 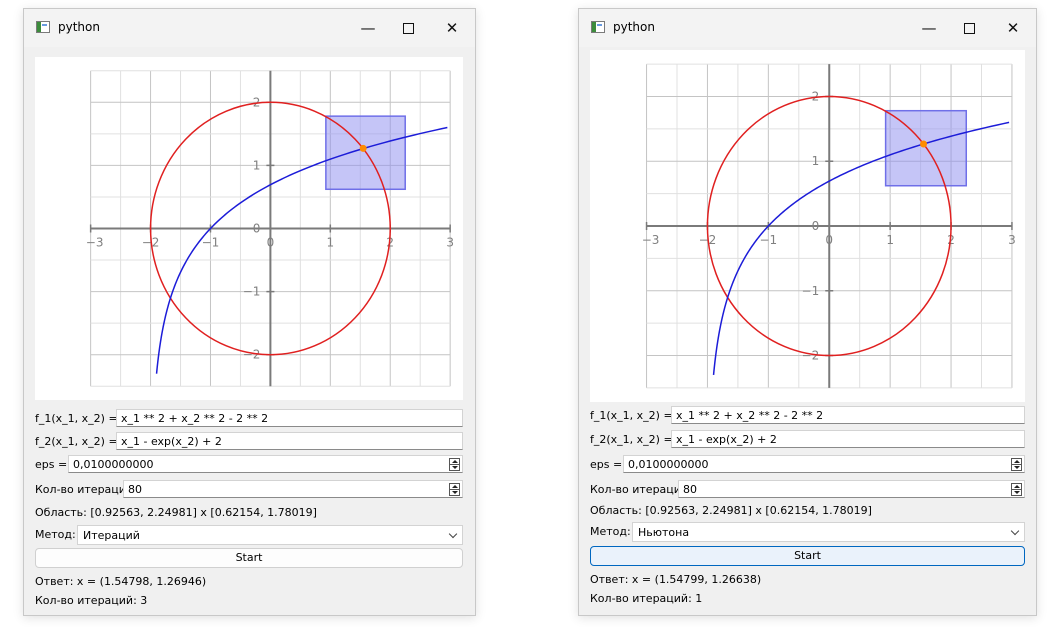 I want to click on method-row: Метод: Ньютона, so click(x=807, y=532).